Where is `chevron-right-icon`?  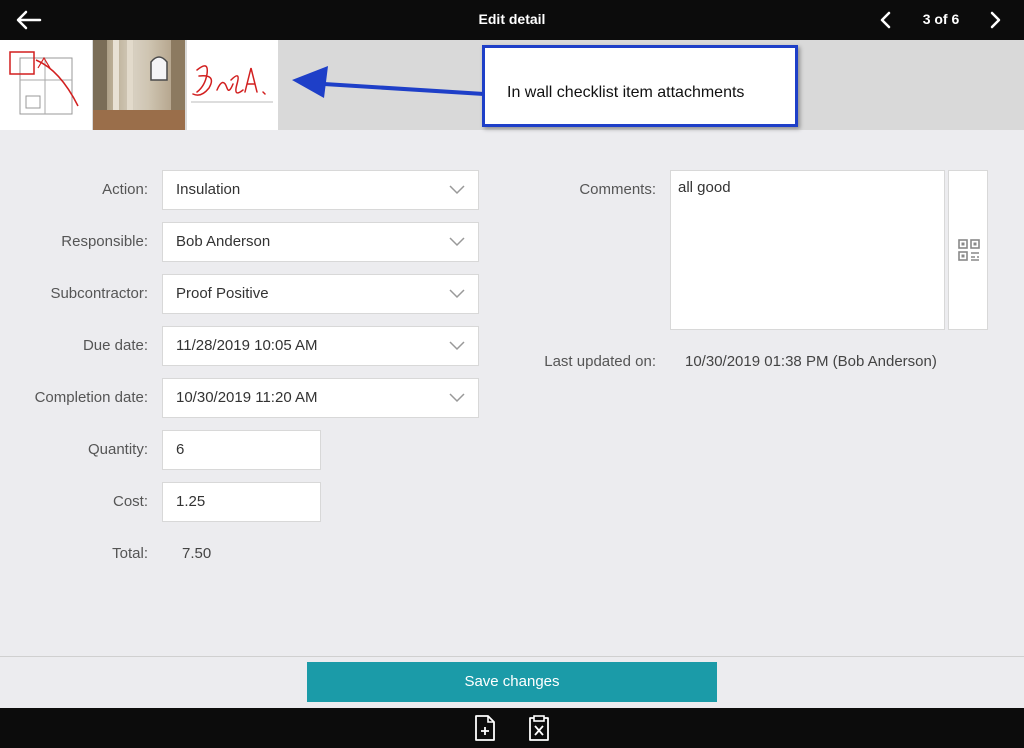
chevron-right-icon is located at coordinates (995, 20).